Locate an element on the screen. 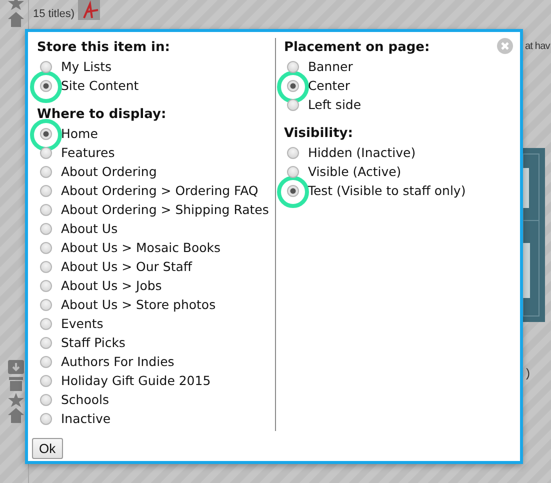 This screenshot has width=551, height=483. radio-option: Site Content is located at coordinates (156, 85).